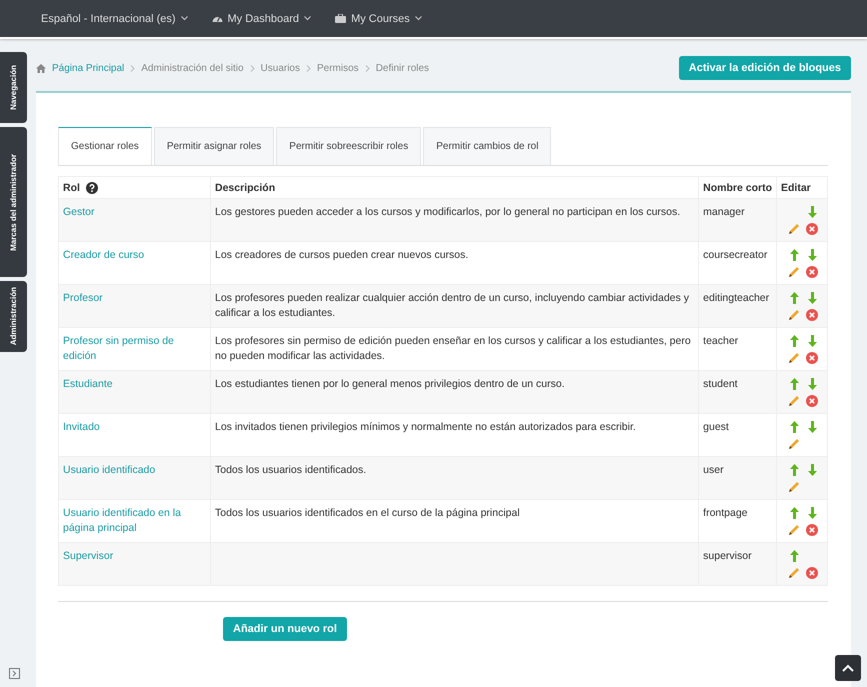 This screenshot has width=867, height=687. I want to click on tab: Permitir cambios de rol, so click(487, 146).